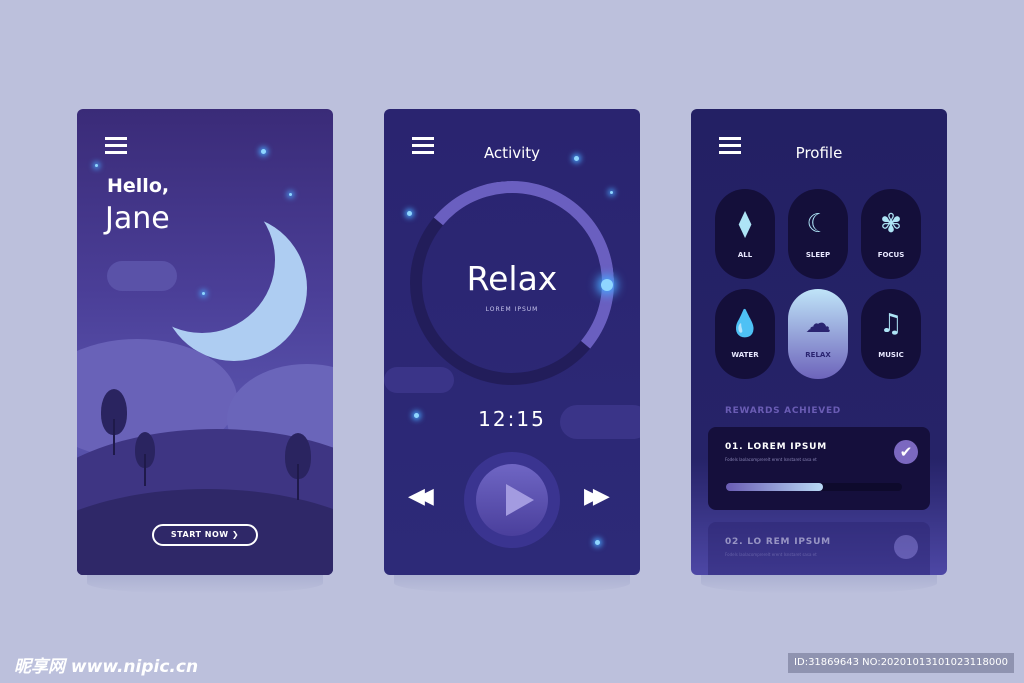 The width and height of the screenshot is (1024, 683). What do you see at coordinates (205, 535) in the screenshot?
I see `start-now-button: START NOW ❯` at bounding box center [205, 535].